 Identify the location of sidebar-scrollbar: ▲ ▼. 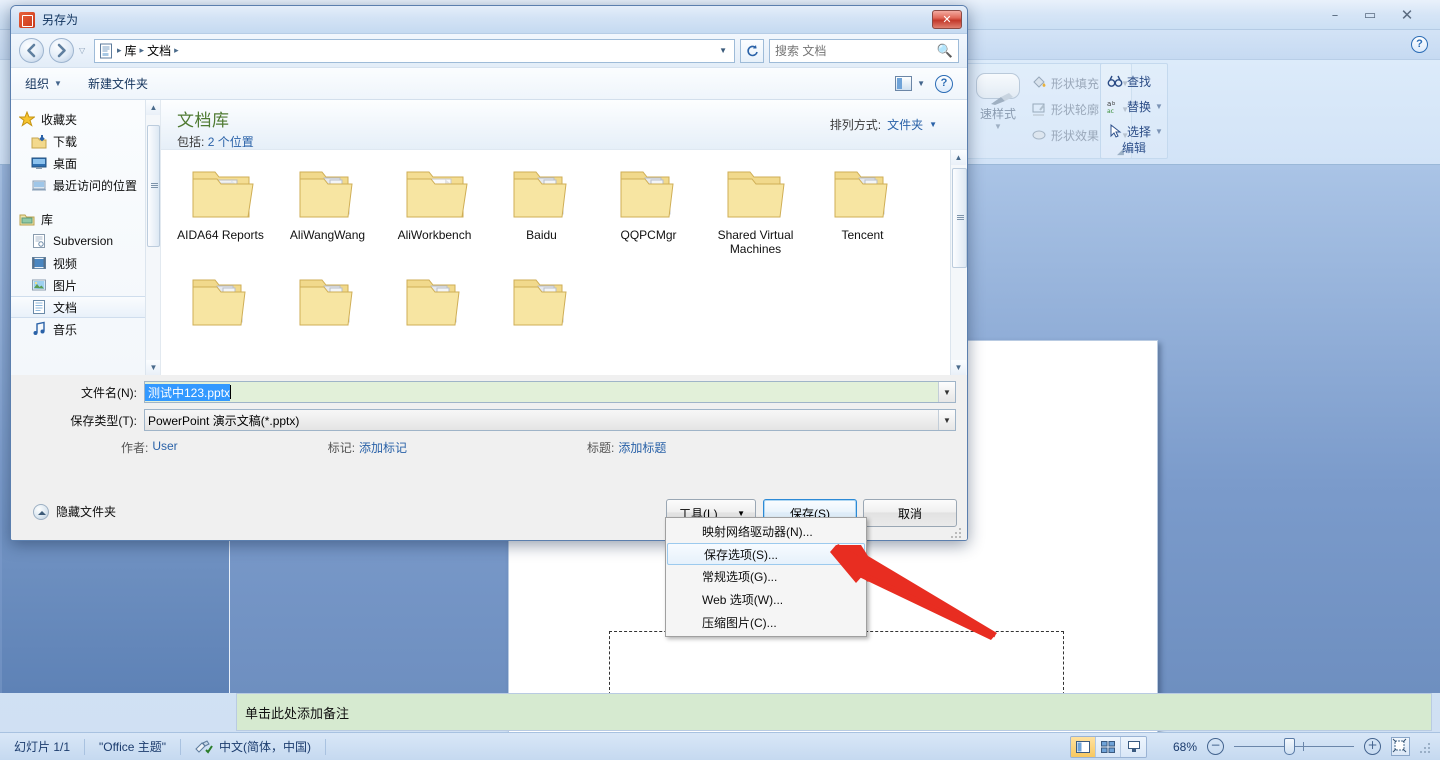
(152, 237).